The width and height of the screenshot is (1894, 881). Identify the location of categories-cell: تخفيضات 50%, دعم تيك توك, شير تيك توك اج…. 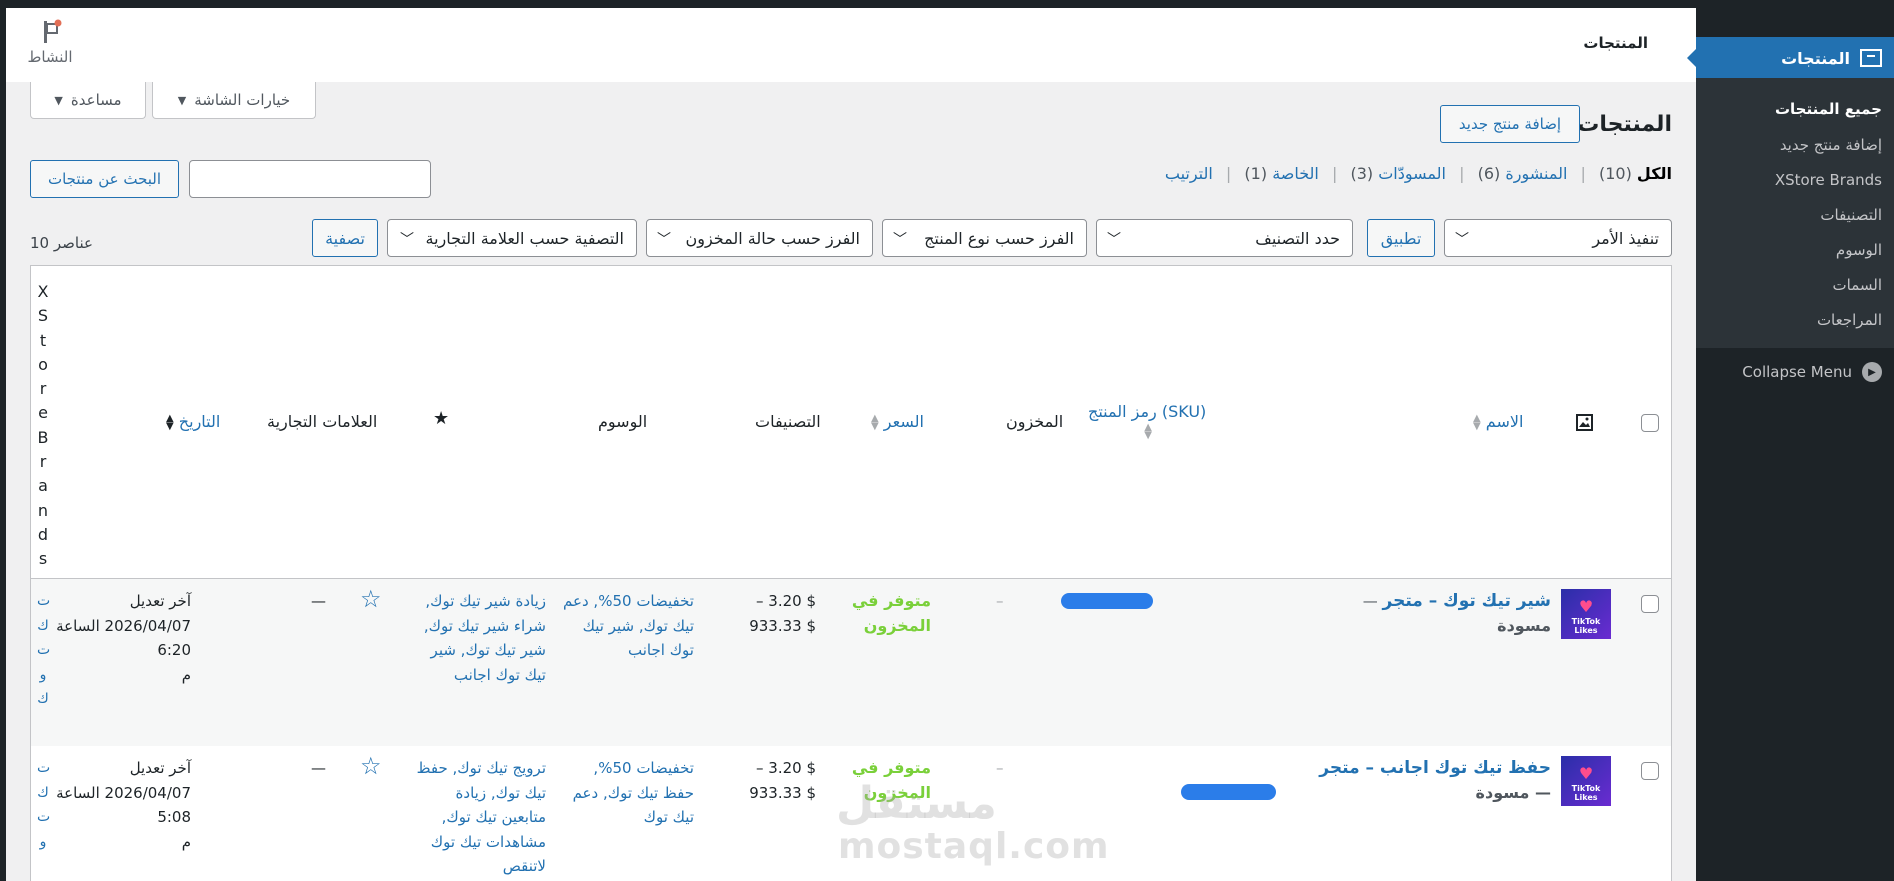
(627, 626).